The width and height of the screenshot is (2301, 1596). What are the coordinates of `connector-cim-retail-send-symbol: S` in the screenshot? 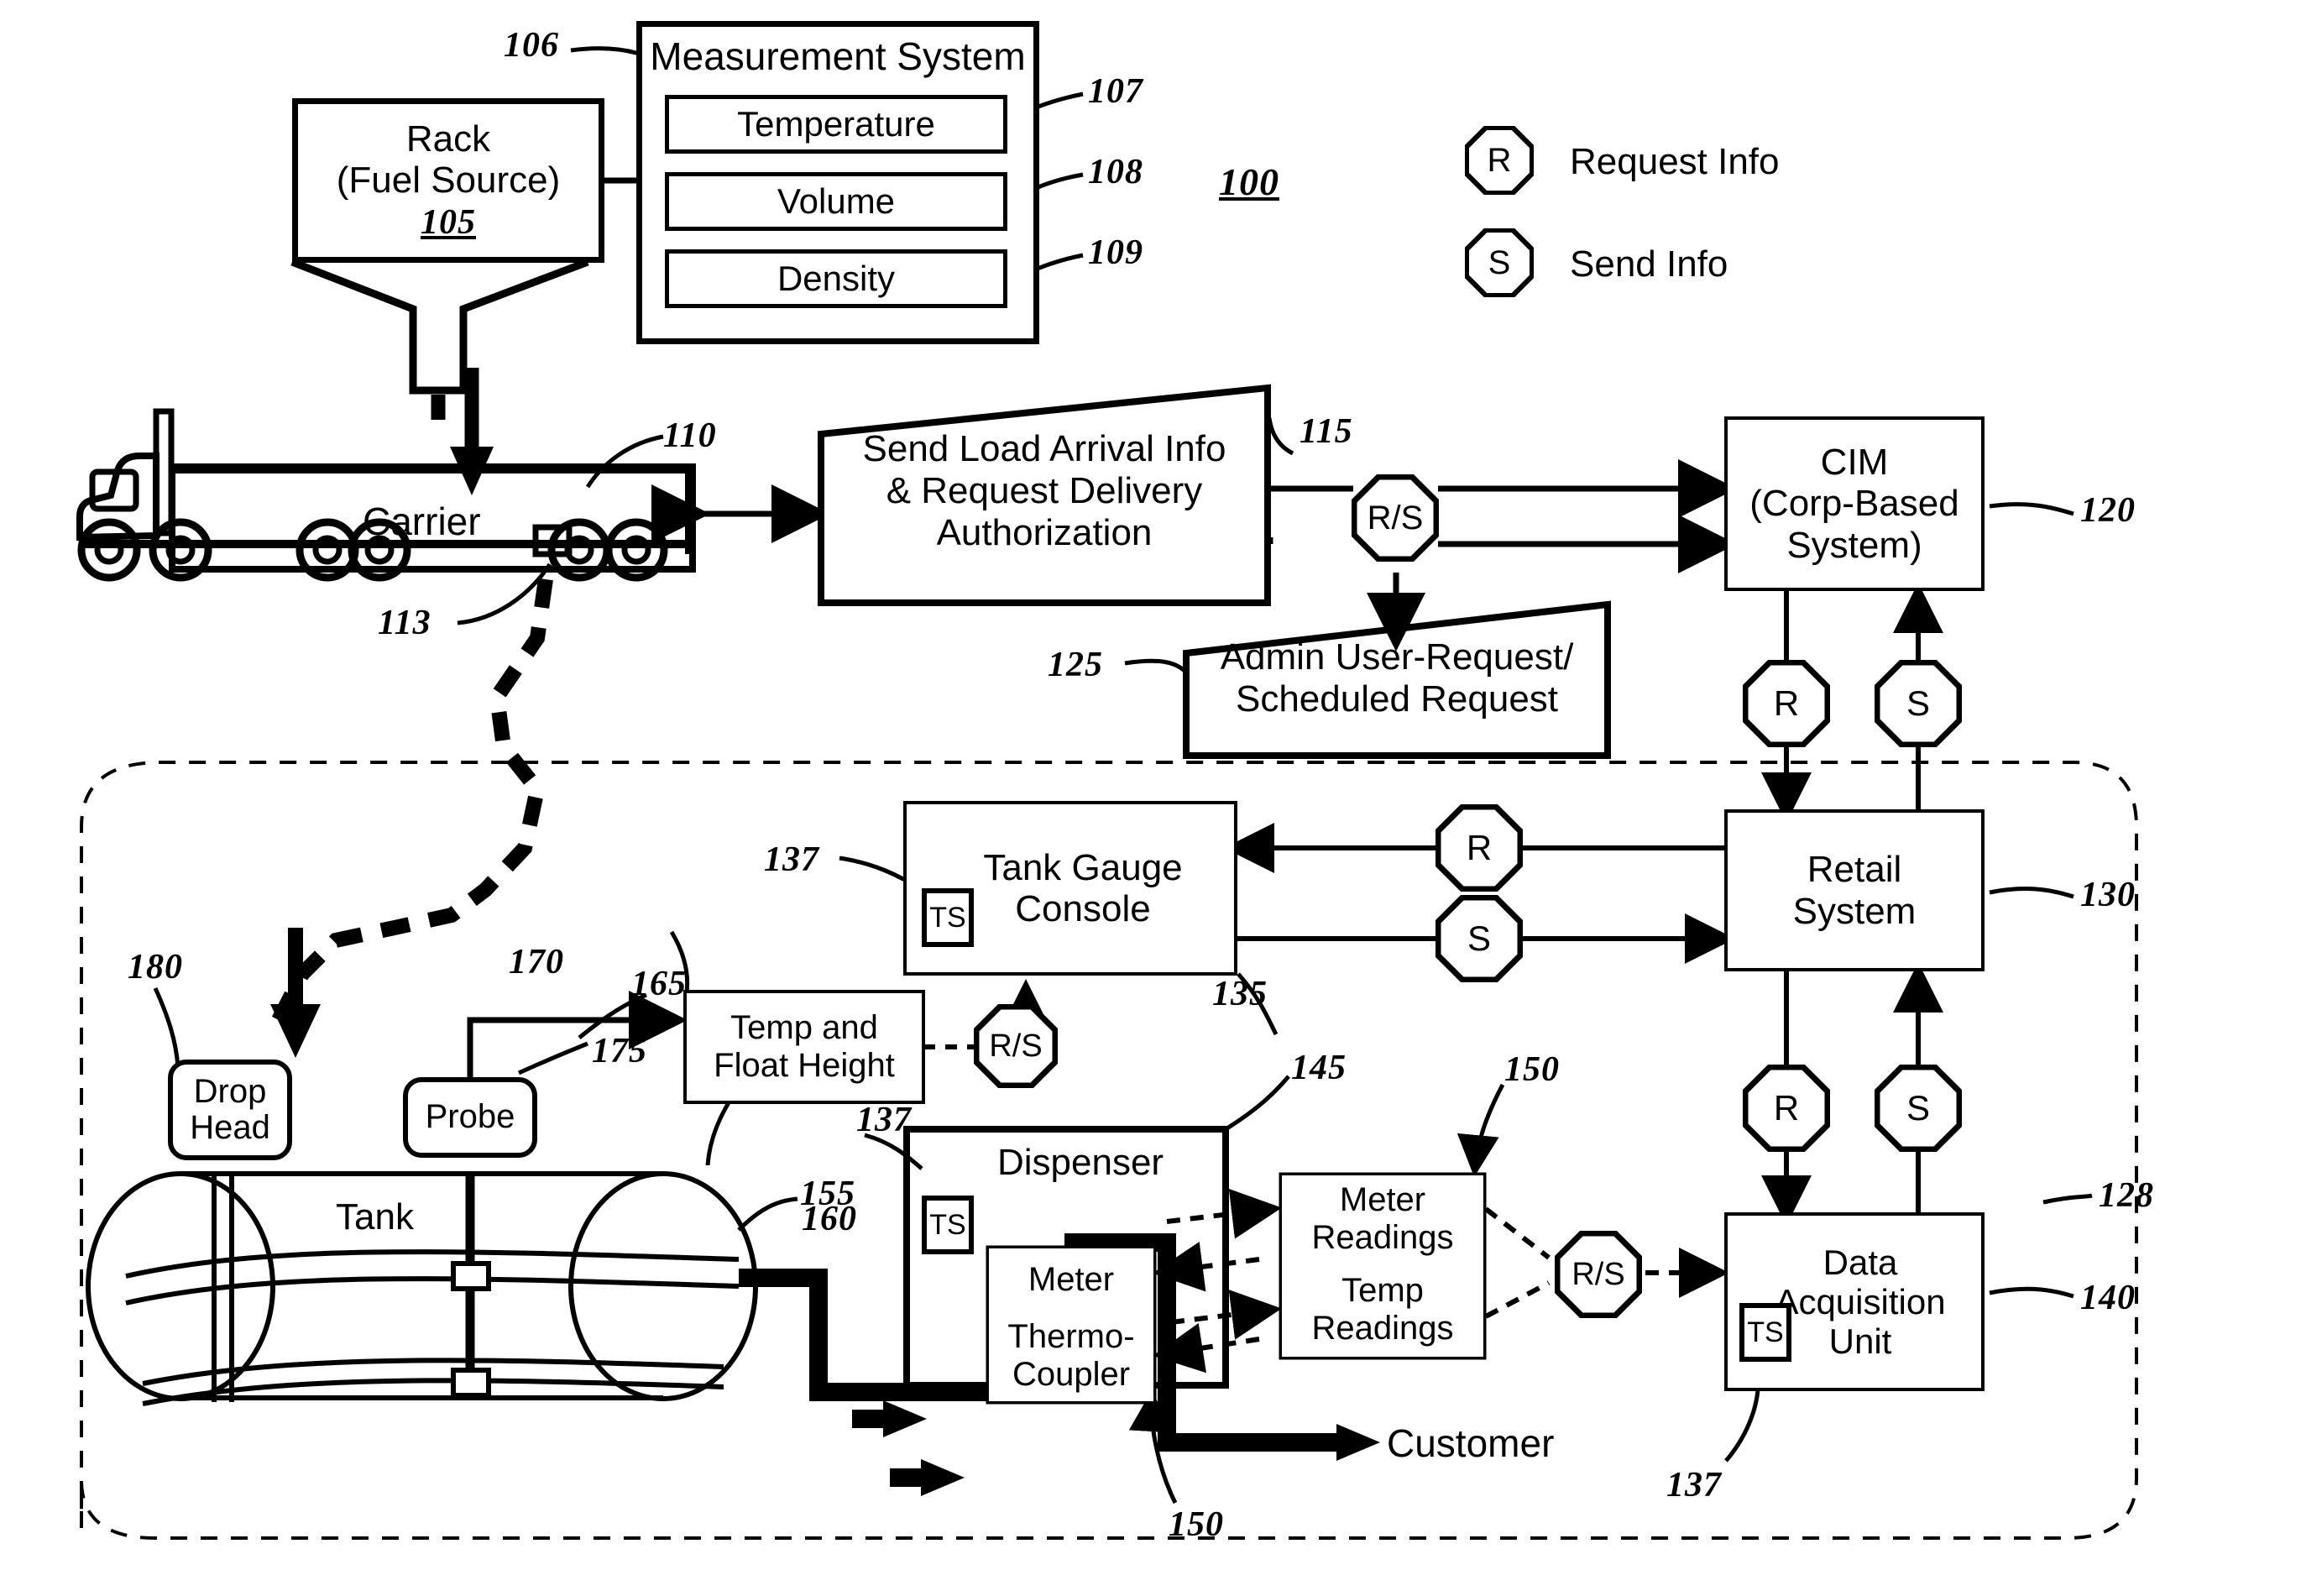 It's located at (1918, 703).